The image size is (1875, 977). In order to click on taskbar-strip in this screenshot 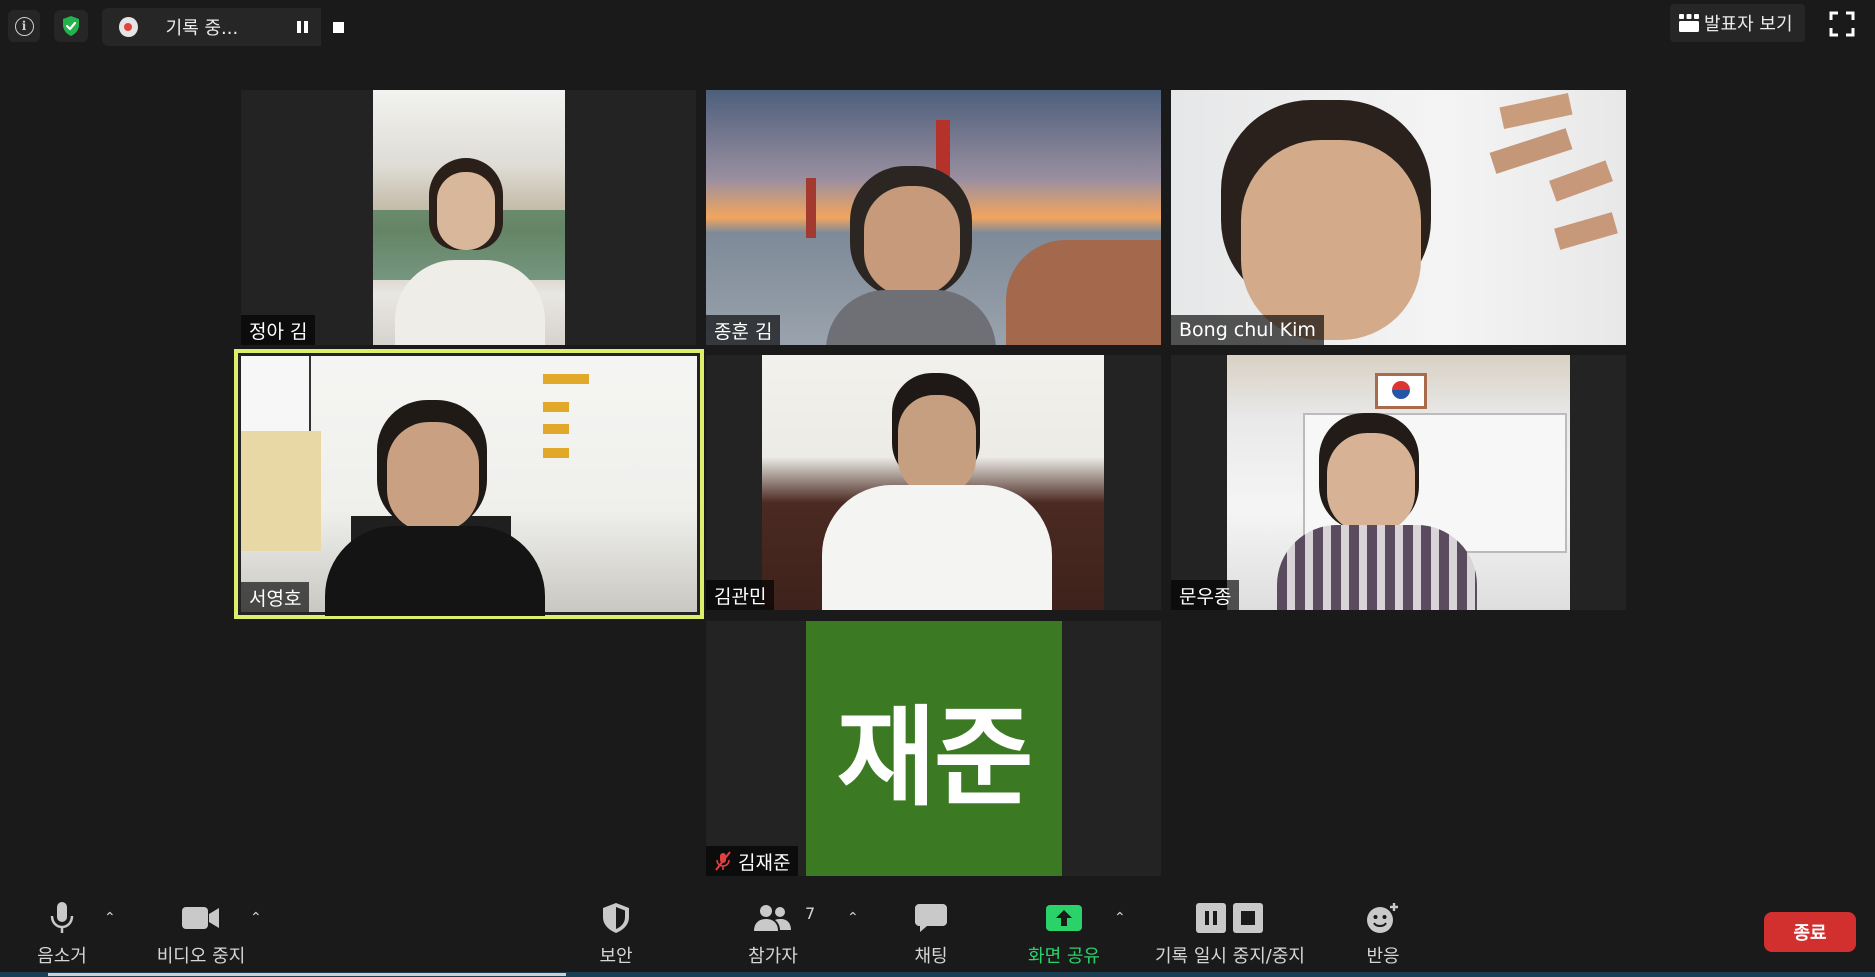, I will do `click(937, 974)`.